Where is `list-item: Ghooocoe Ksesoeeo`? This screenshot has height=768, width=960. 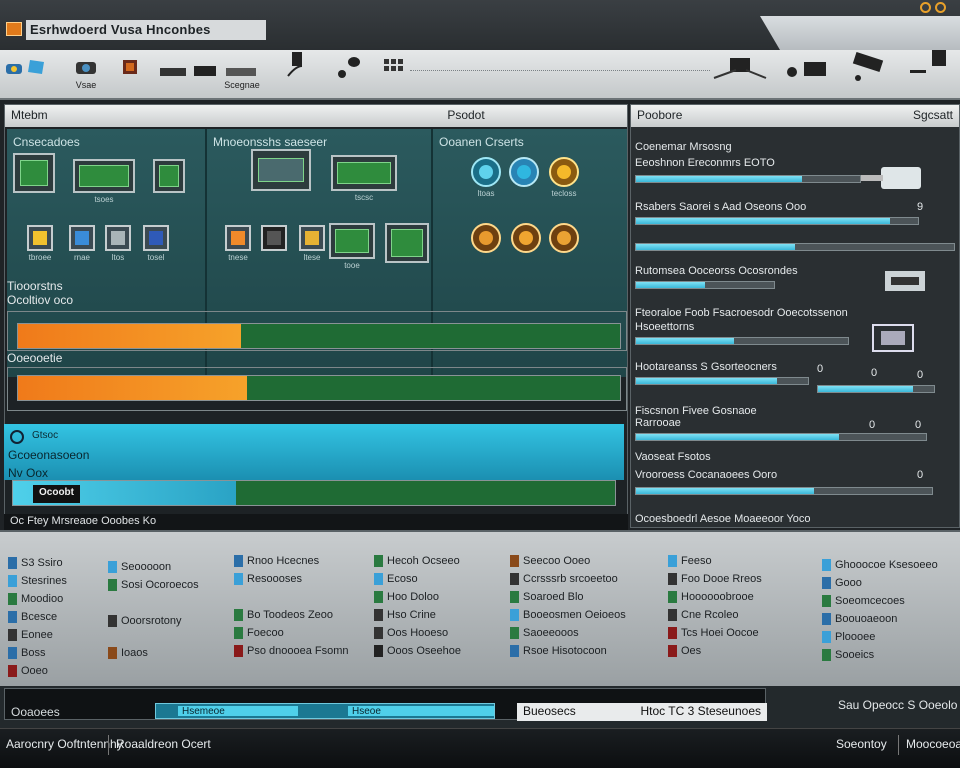
list-item: Ghooocoe Ksesoeeo is located at coordinates (880, 565).